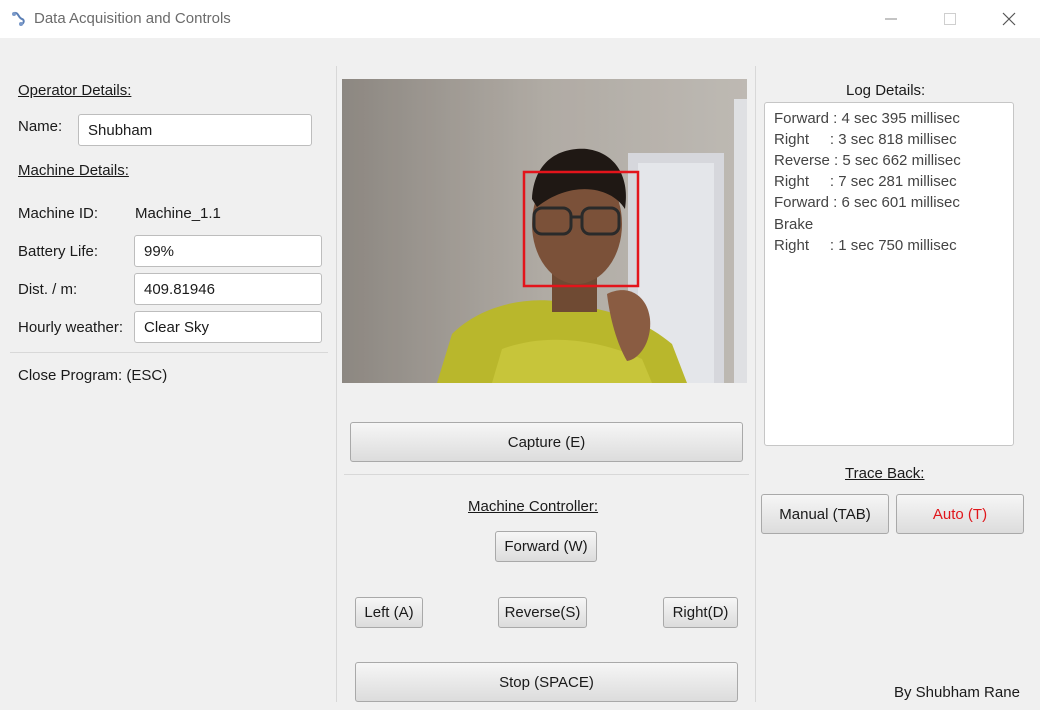  I want to click on weather-field: Clear Sky, so click(228, 327).